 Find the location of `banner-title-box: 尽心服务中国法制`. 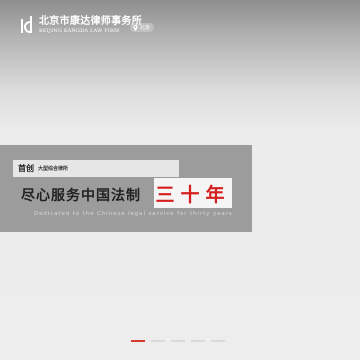

banner-title-box: 尽心服务中国法制 is located at coordinates (86, 195).